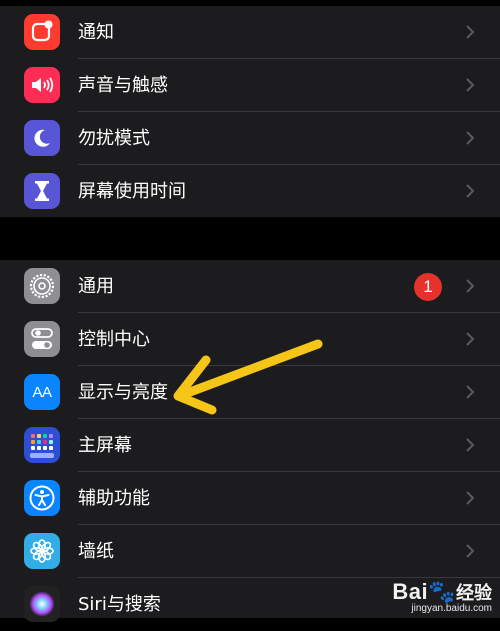 The width and height of the screenshot is (500, 631). I want to click on home-grid-icon, so click(42, 445).